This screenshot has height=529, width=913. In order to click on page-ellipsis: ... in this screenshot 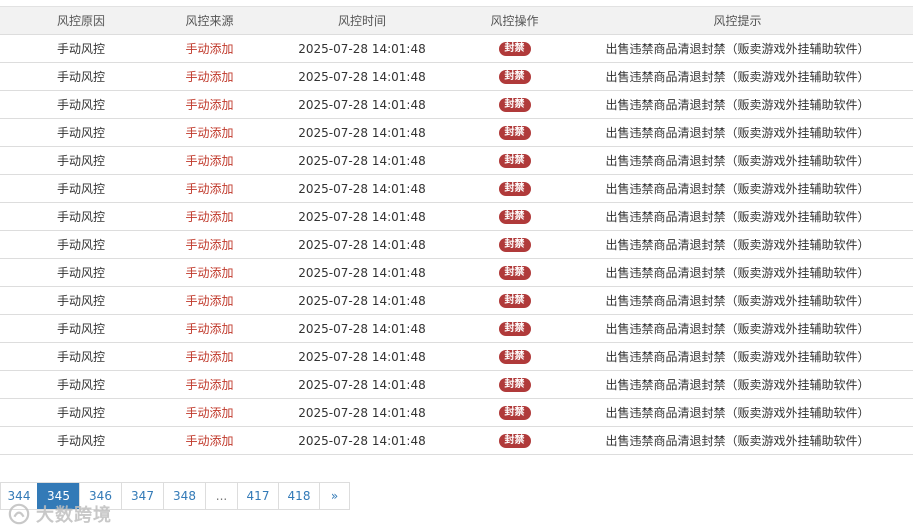, I will do `click(221, 496)`.